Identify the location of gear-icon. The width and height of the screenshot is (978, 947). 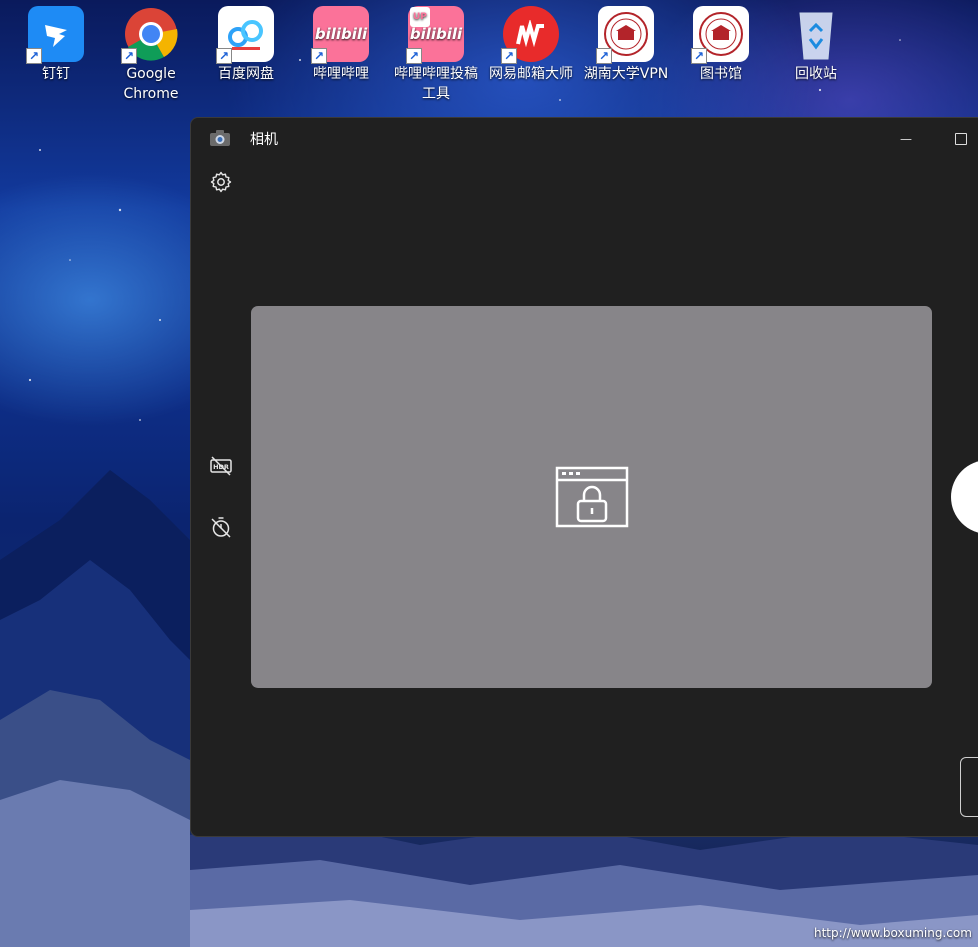
(221, 182).